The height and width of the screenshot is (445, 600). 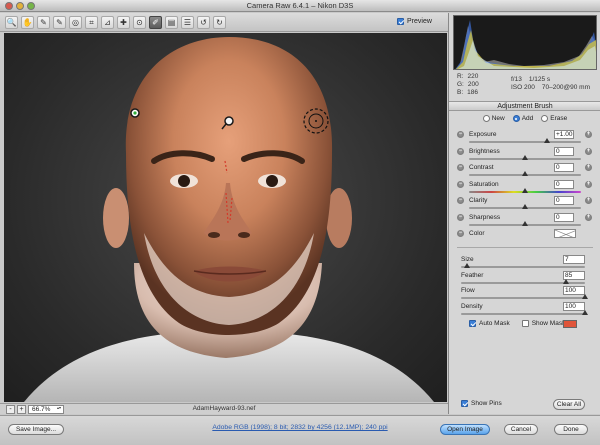 I want to click on mode-label: Erase, so click(x=559, y=118).